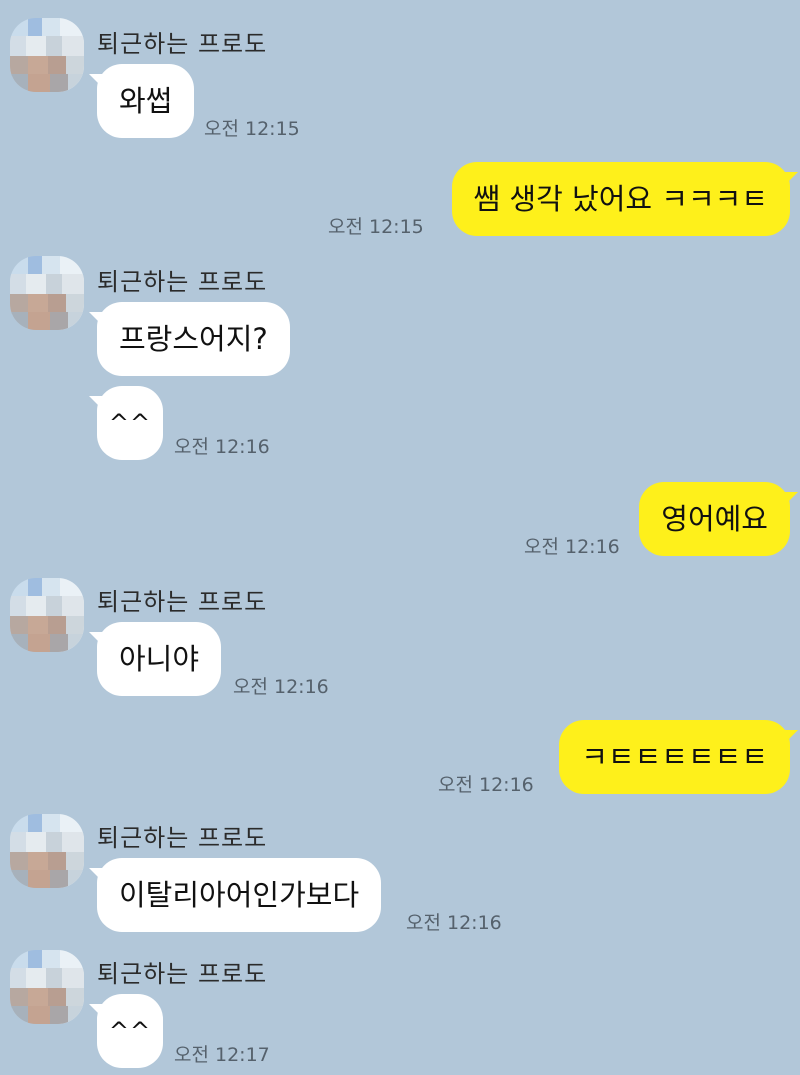  Describe the element at coordinates (222, 1055) in the screenshot. I see `message-time: 오전 12:17` at that location.